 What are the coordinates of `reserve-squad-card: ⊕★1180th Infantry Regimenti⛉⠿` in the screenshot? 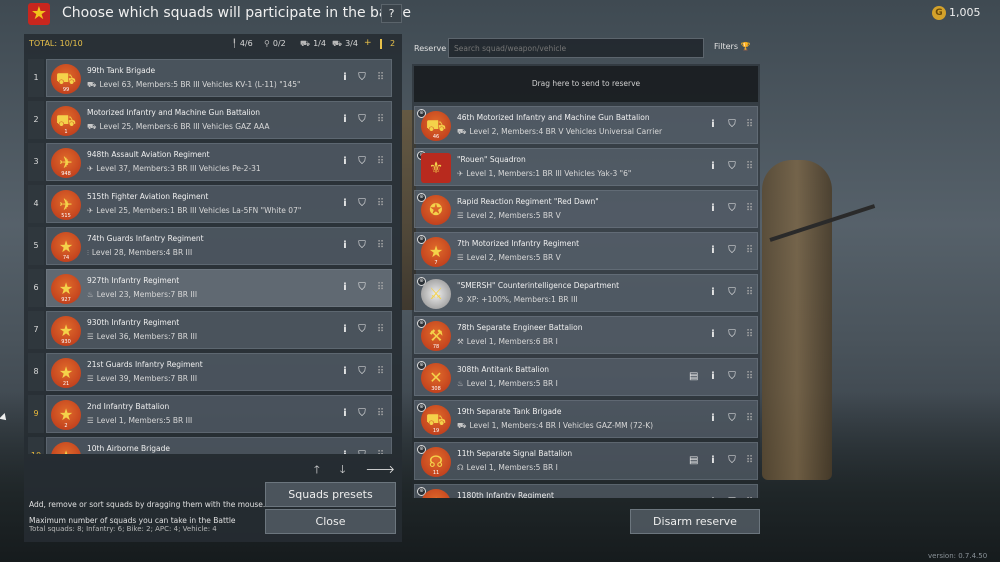 It's located at (586, 491).